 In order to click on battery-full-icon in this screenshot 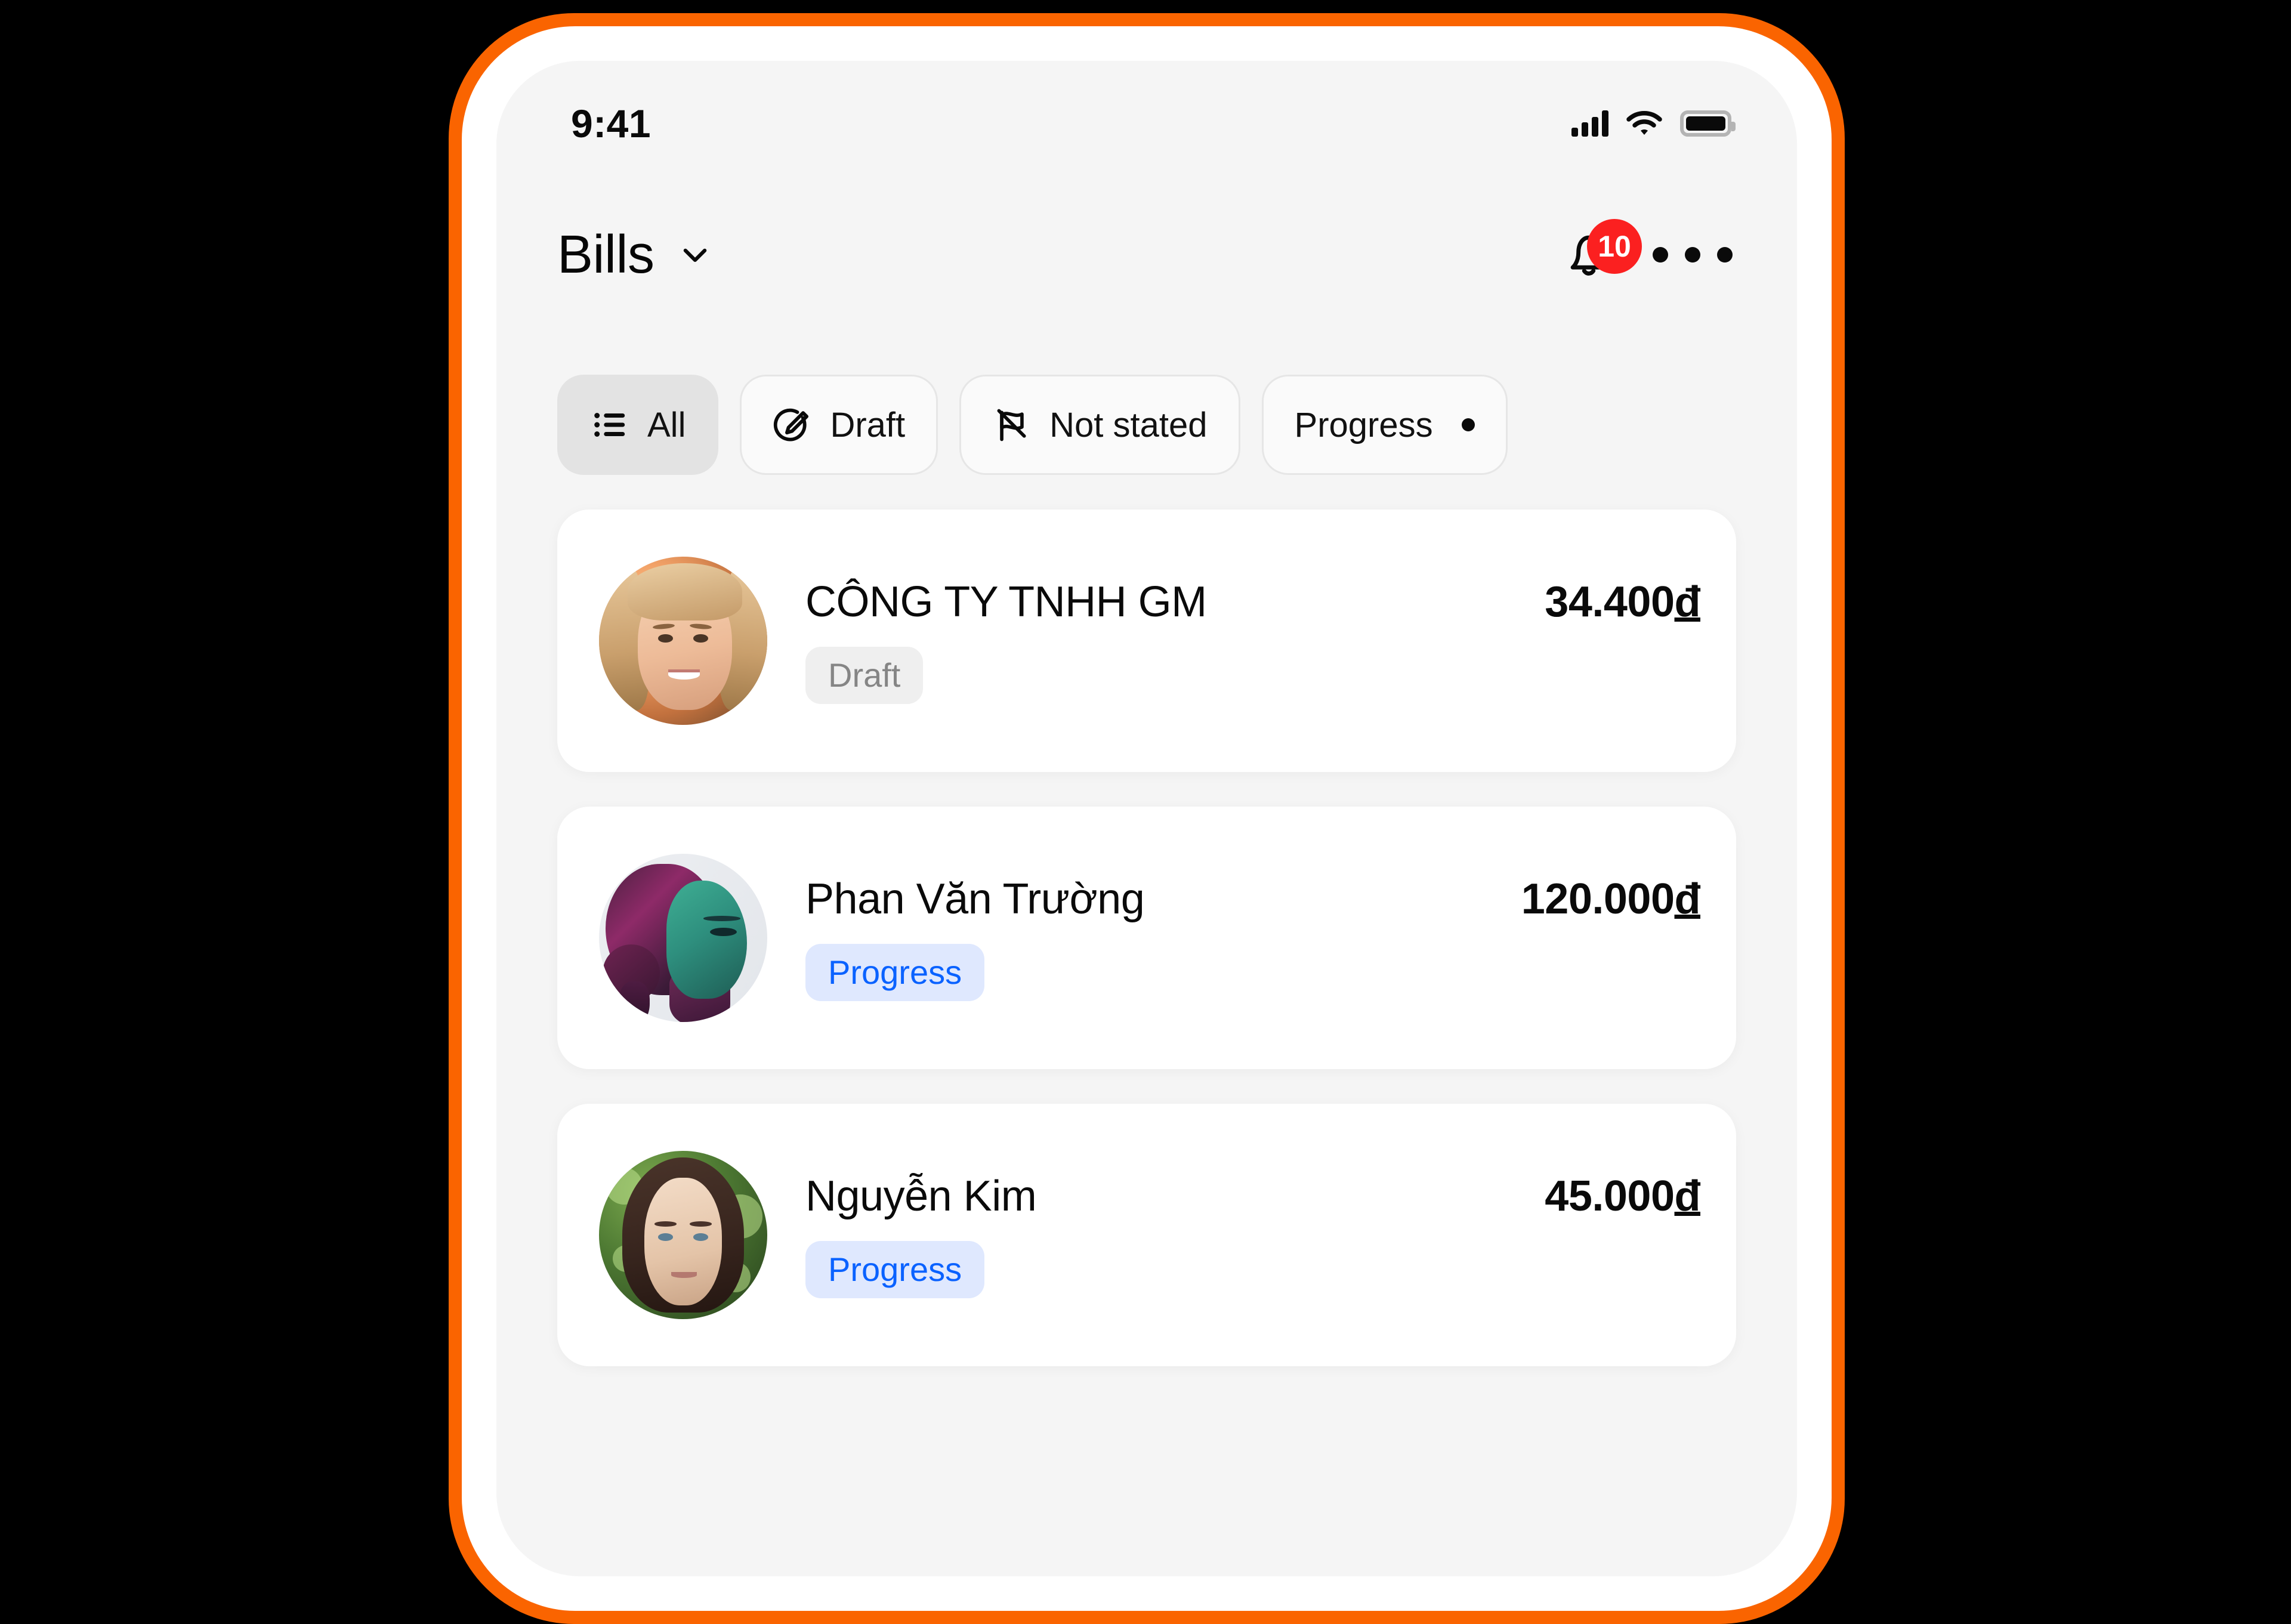, I will do `click(1708, 123)`.